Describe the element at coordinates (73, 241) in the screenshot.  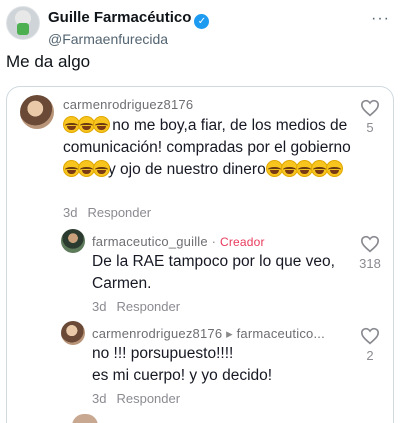
I see `creator-avatar` at that location.